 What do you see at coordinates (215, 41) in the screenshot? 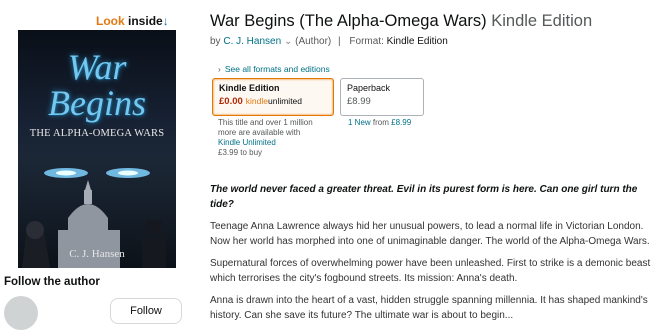
I see `by-prefix: by` at bounding box center [215, 41].